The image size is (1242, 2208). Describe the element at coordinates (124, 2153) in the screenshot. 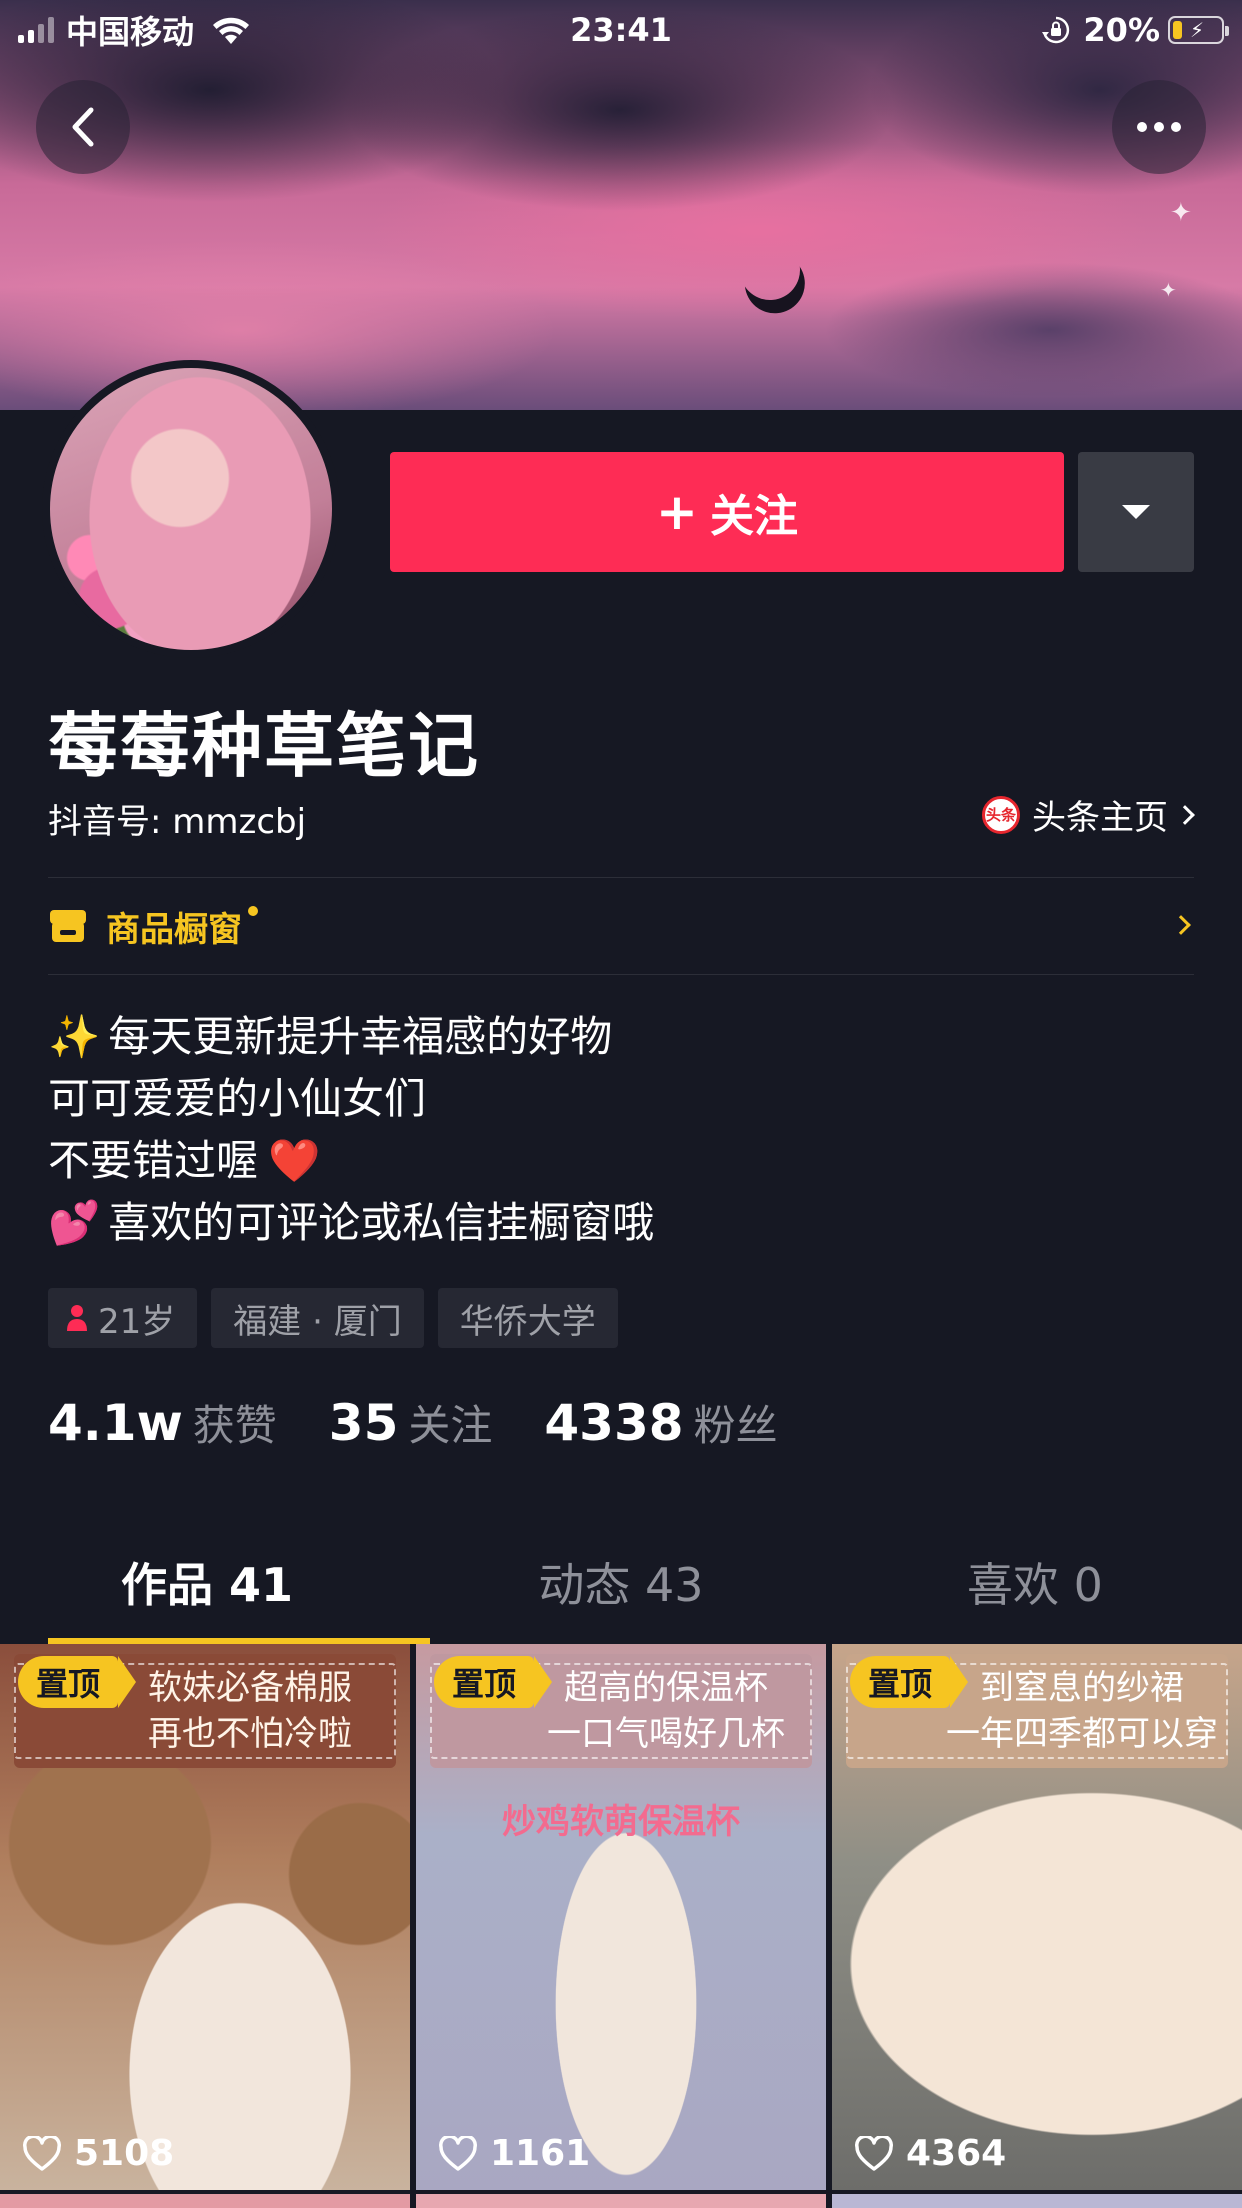

I see `likes-count: 5108` at that location.